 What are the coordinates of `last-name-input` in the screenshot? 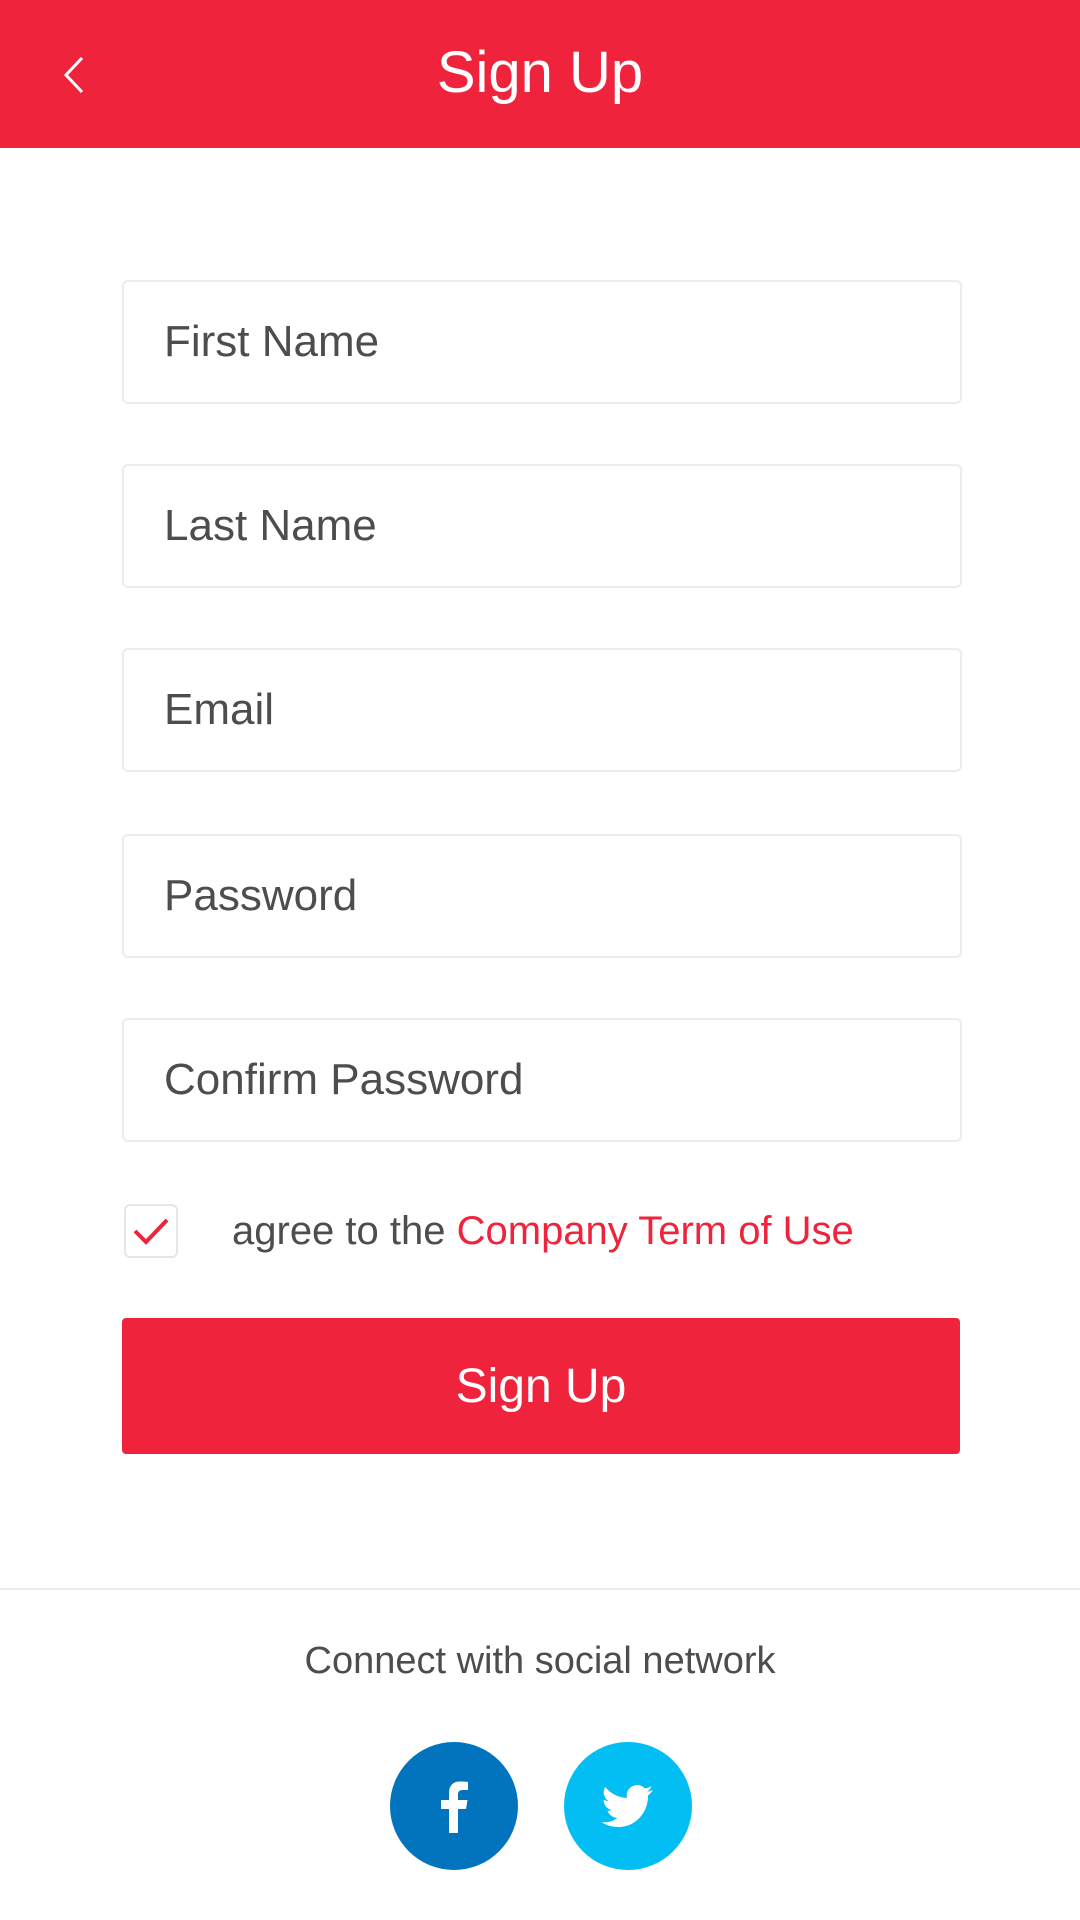 It's located at (544, 526).